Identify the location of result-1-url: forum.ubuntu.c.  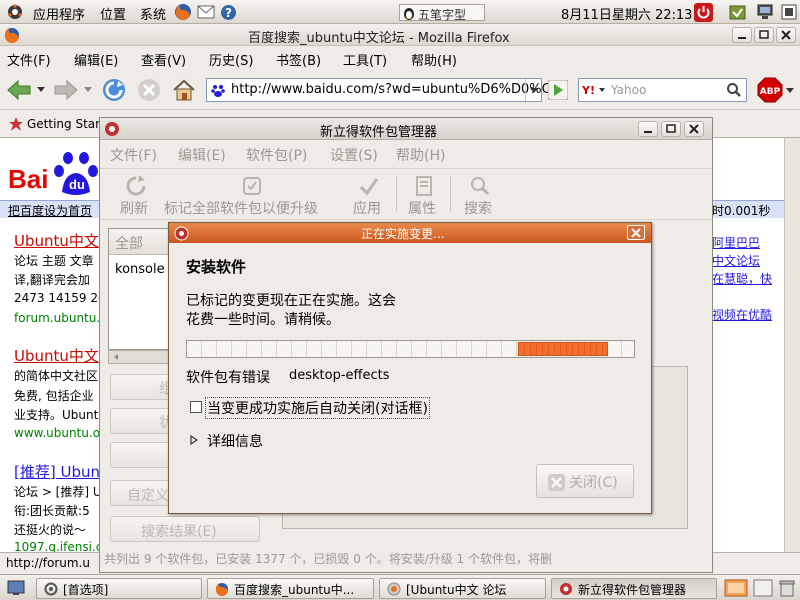
(60, 318).